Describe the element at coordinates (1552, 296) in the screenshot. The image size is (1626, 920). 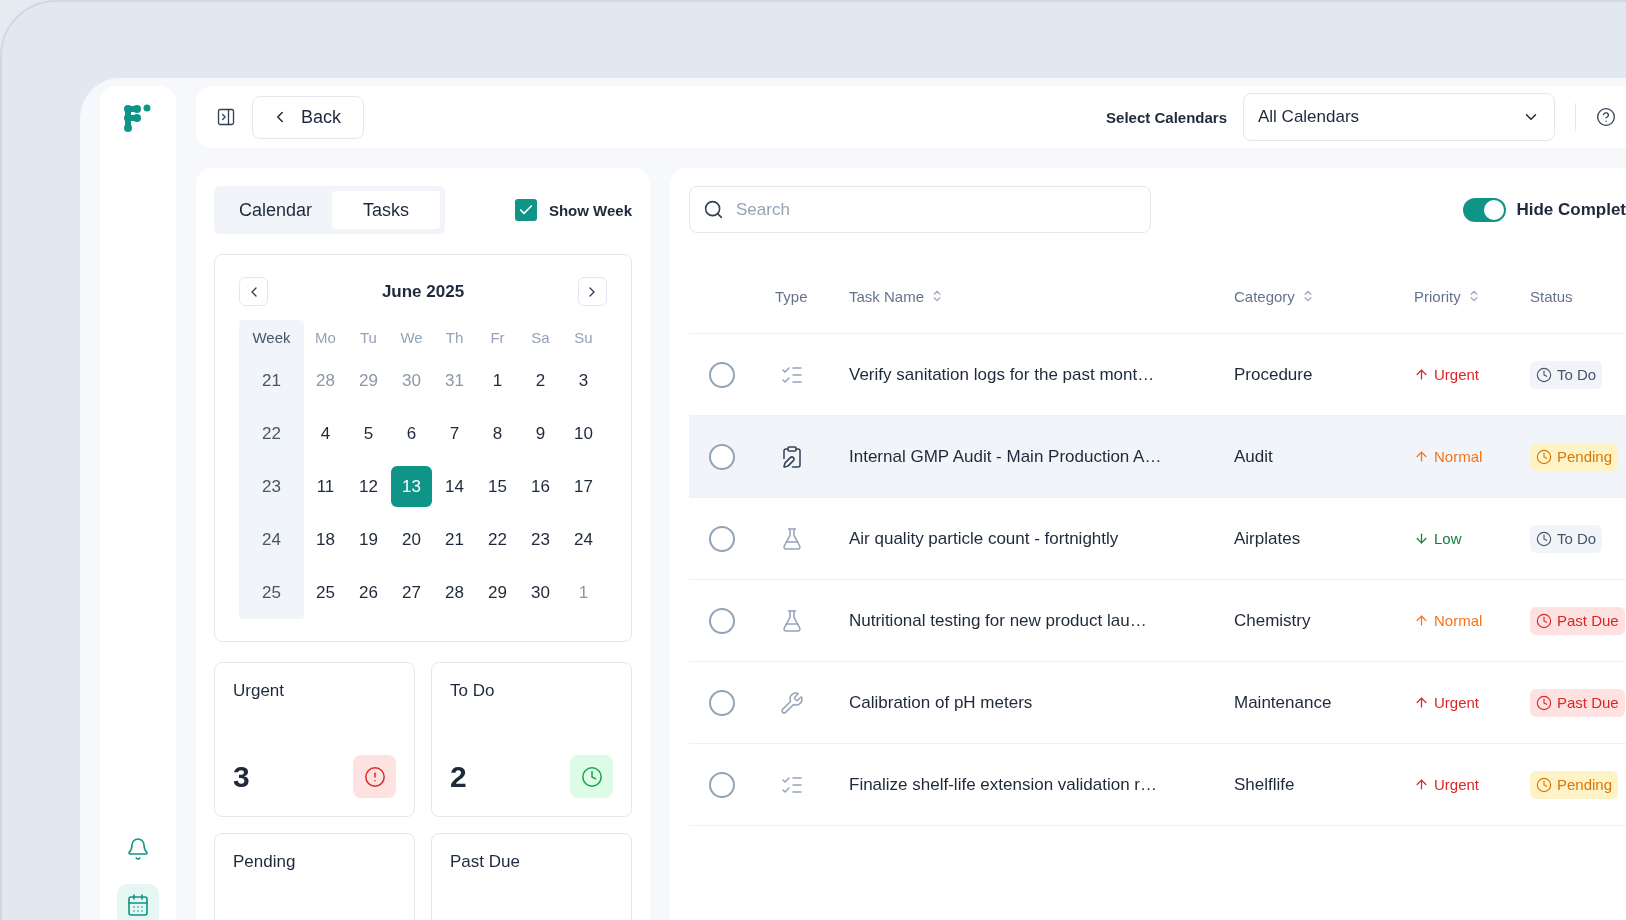
I see `column-header: Status` at that location.